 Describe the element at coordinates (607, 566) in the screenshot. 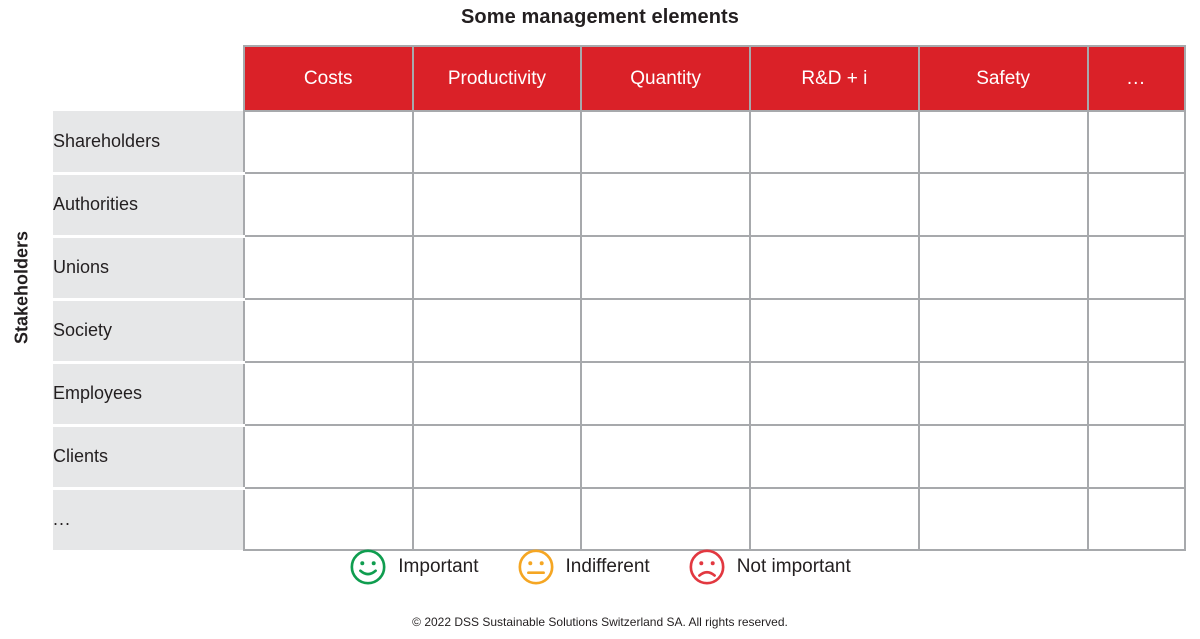

I see `legend-label-indifferent: Indifferent` at that location.